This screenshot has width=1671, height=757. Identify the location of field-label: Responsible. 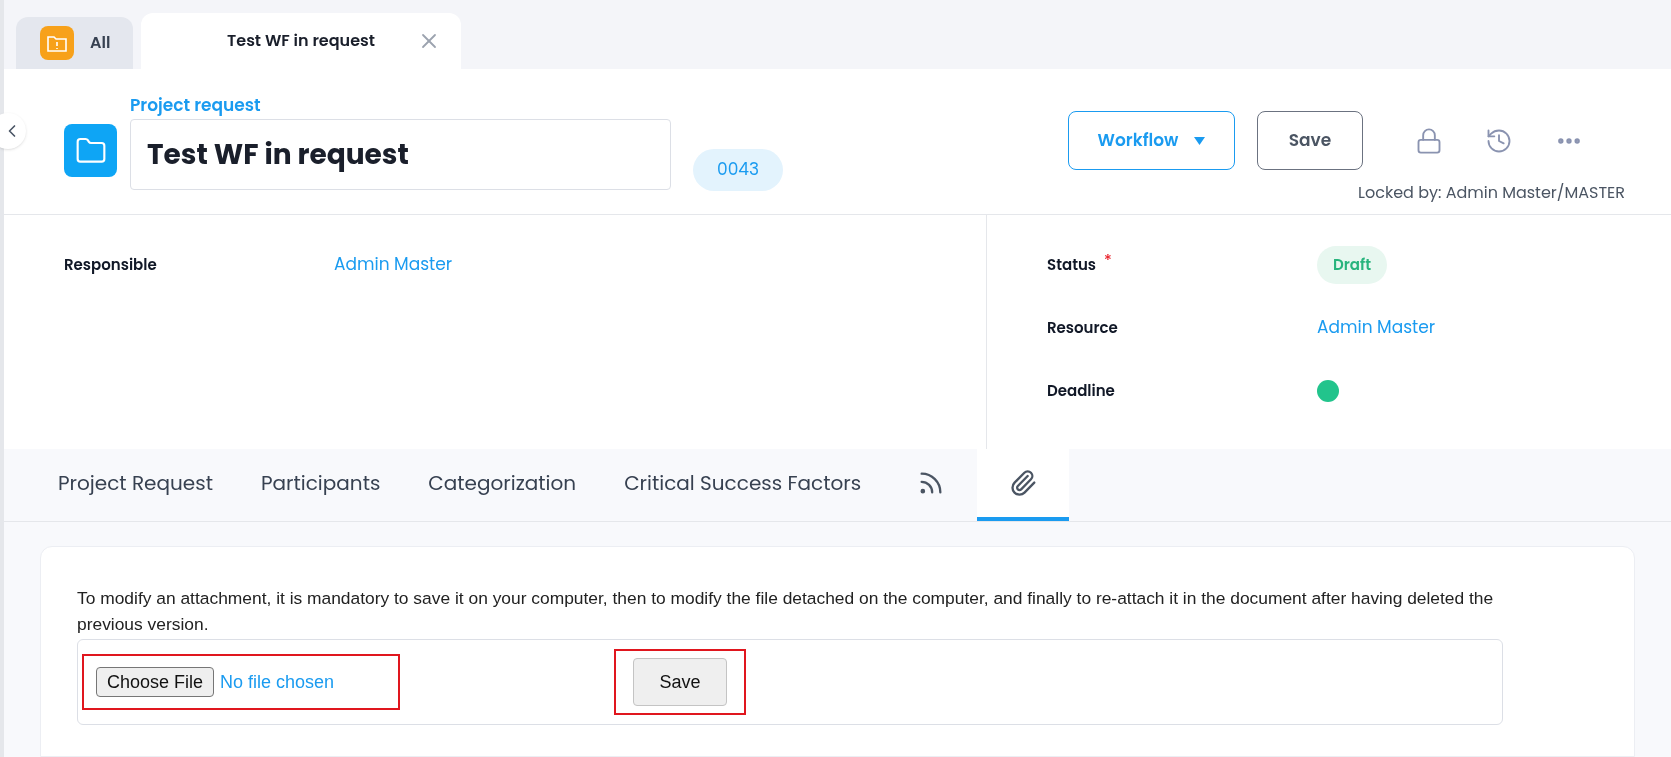
(110, 265).